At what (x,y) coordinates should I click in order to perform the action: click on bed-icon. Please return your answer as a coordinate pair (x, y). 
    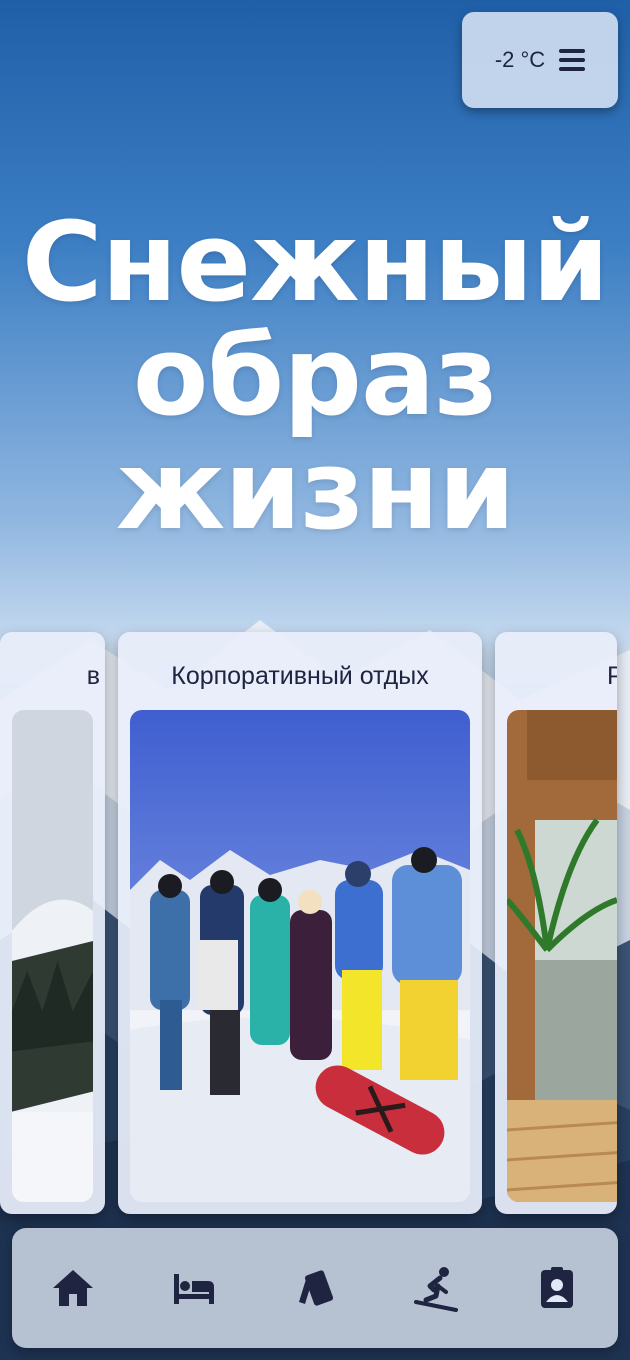
    Looking at the image, I should click on (193, 1289).